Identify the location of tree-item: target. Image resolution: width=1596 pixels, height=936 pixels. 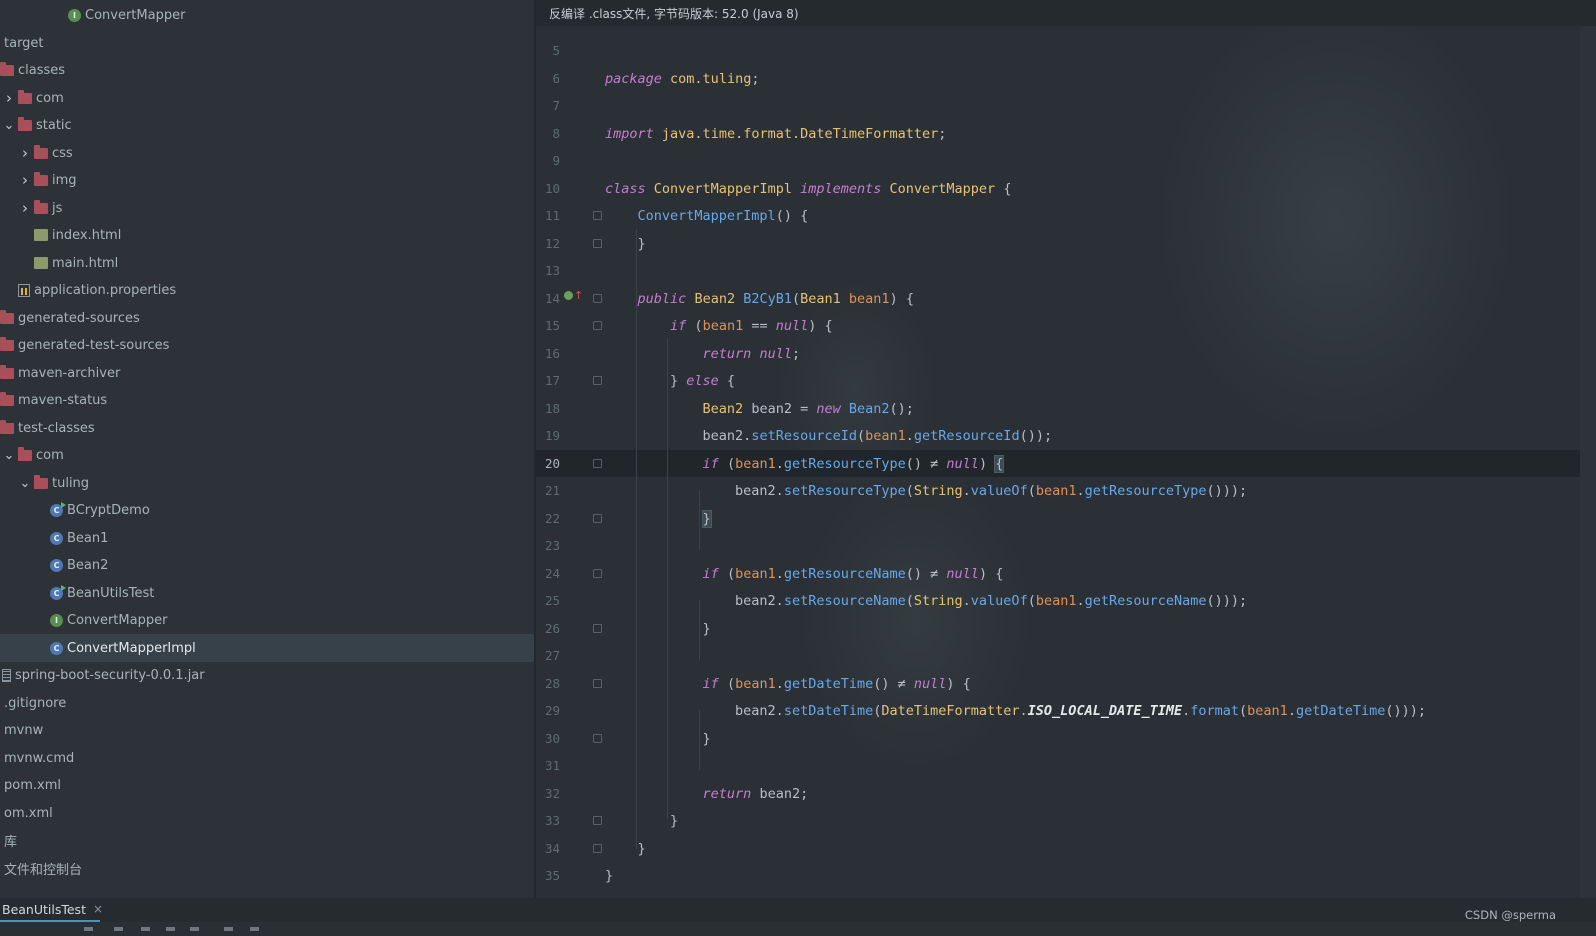
(268, 43).